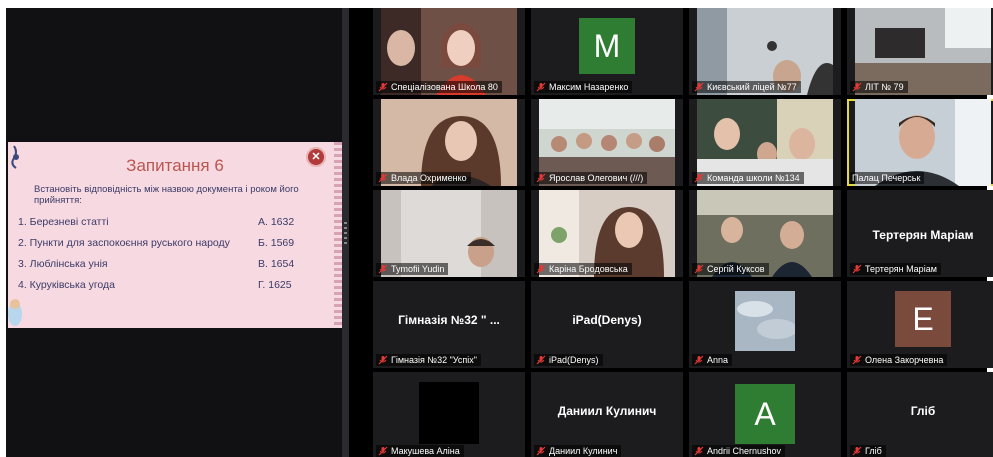  What do you see at coordinates (316, 157) in the screenshot?
I see `close-icon: ✕` at bounding box center [316, 157].